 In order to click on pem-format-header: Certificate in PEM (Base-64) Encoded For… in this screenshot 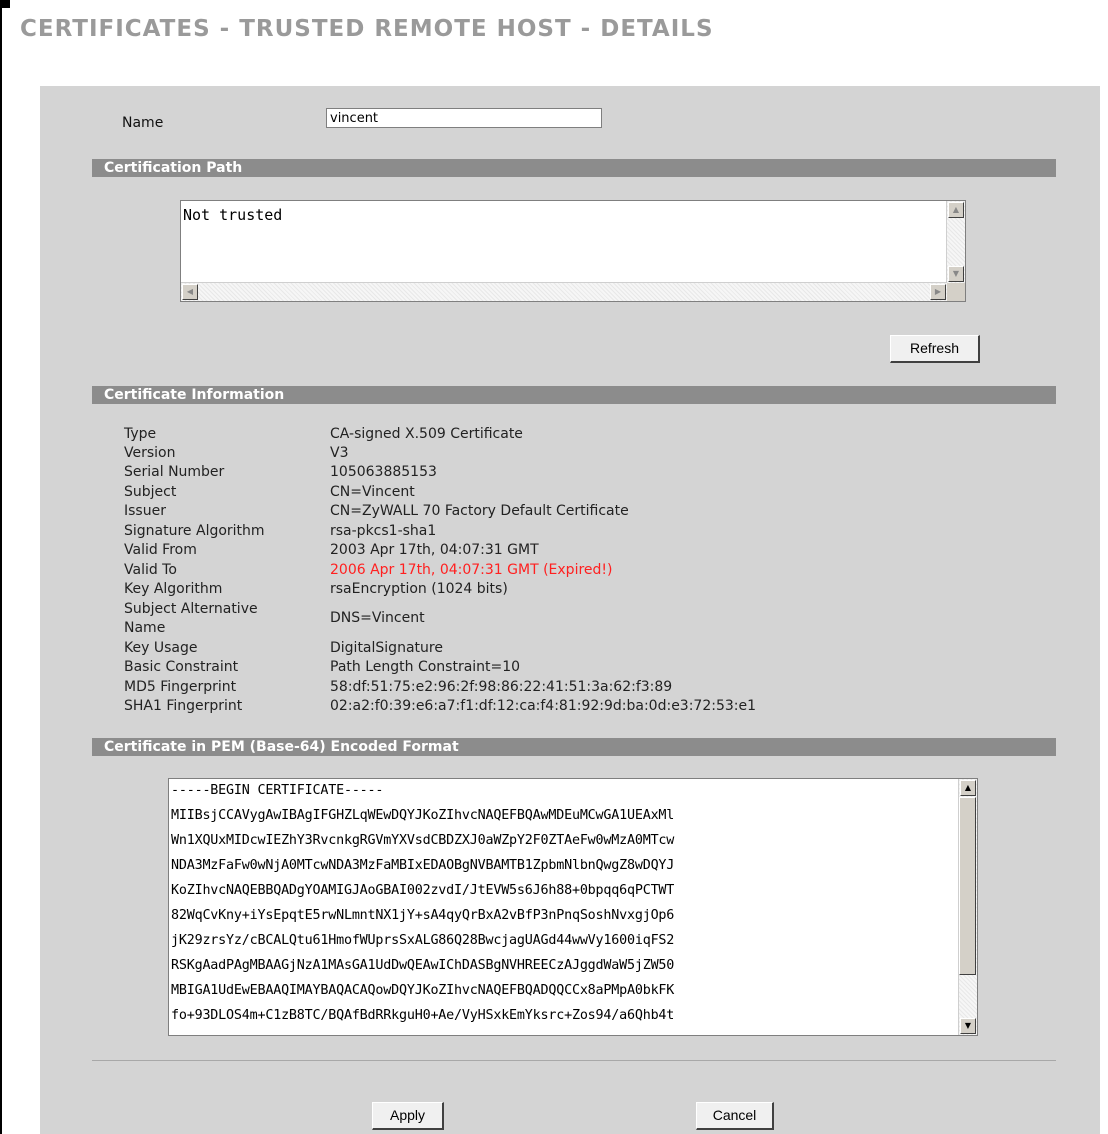, I will do `click(574, 747)`.